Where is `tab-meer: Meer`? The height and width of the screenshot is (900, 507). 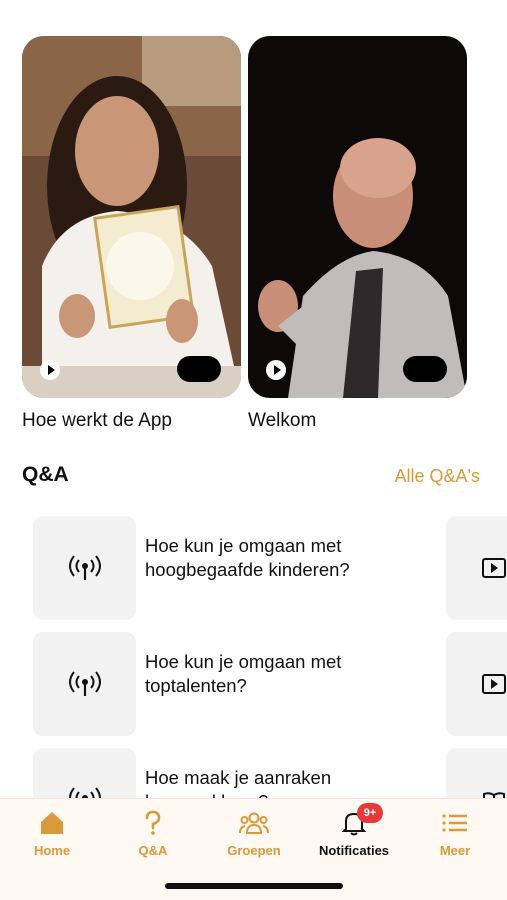 tab-meer: Meer is located at coordinates (455, 833).